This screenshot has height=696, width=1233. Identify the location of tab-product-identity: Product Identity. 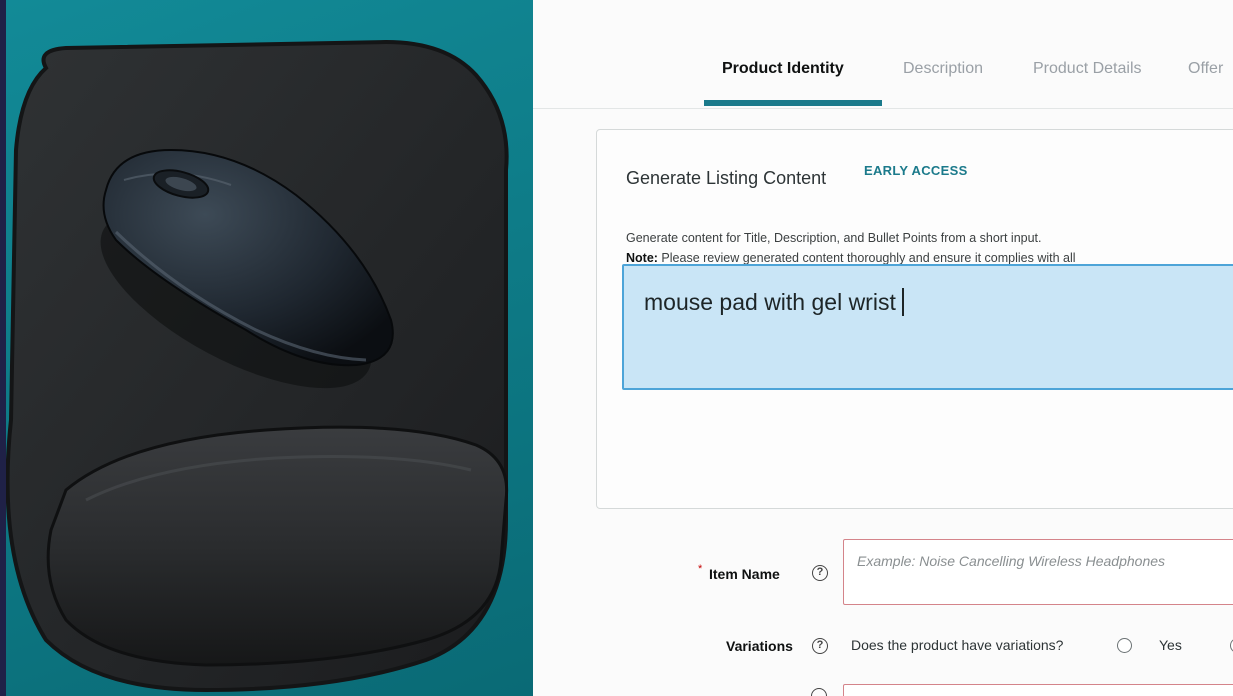
(783, 69).